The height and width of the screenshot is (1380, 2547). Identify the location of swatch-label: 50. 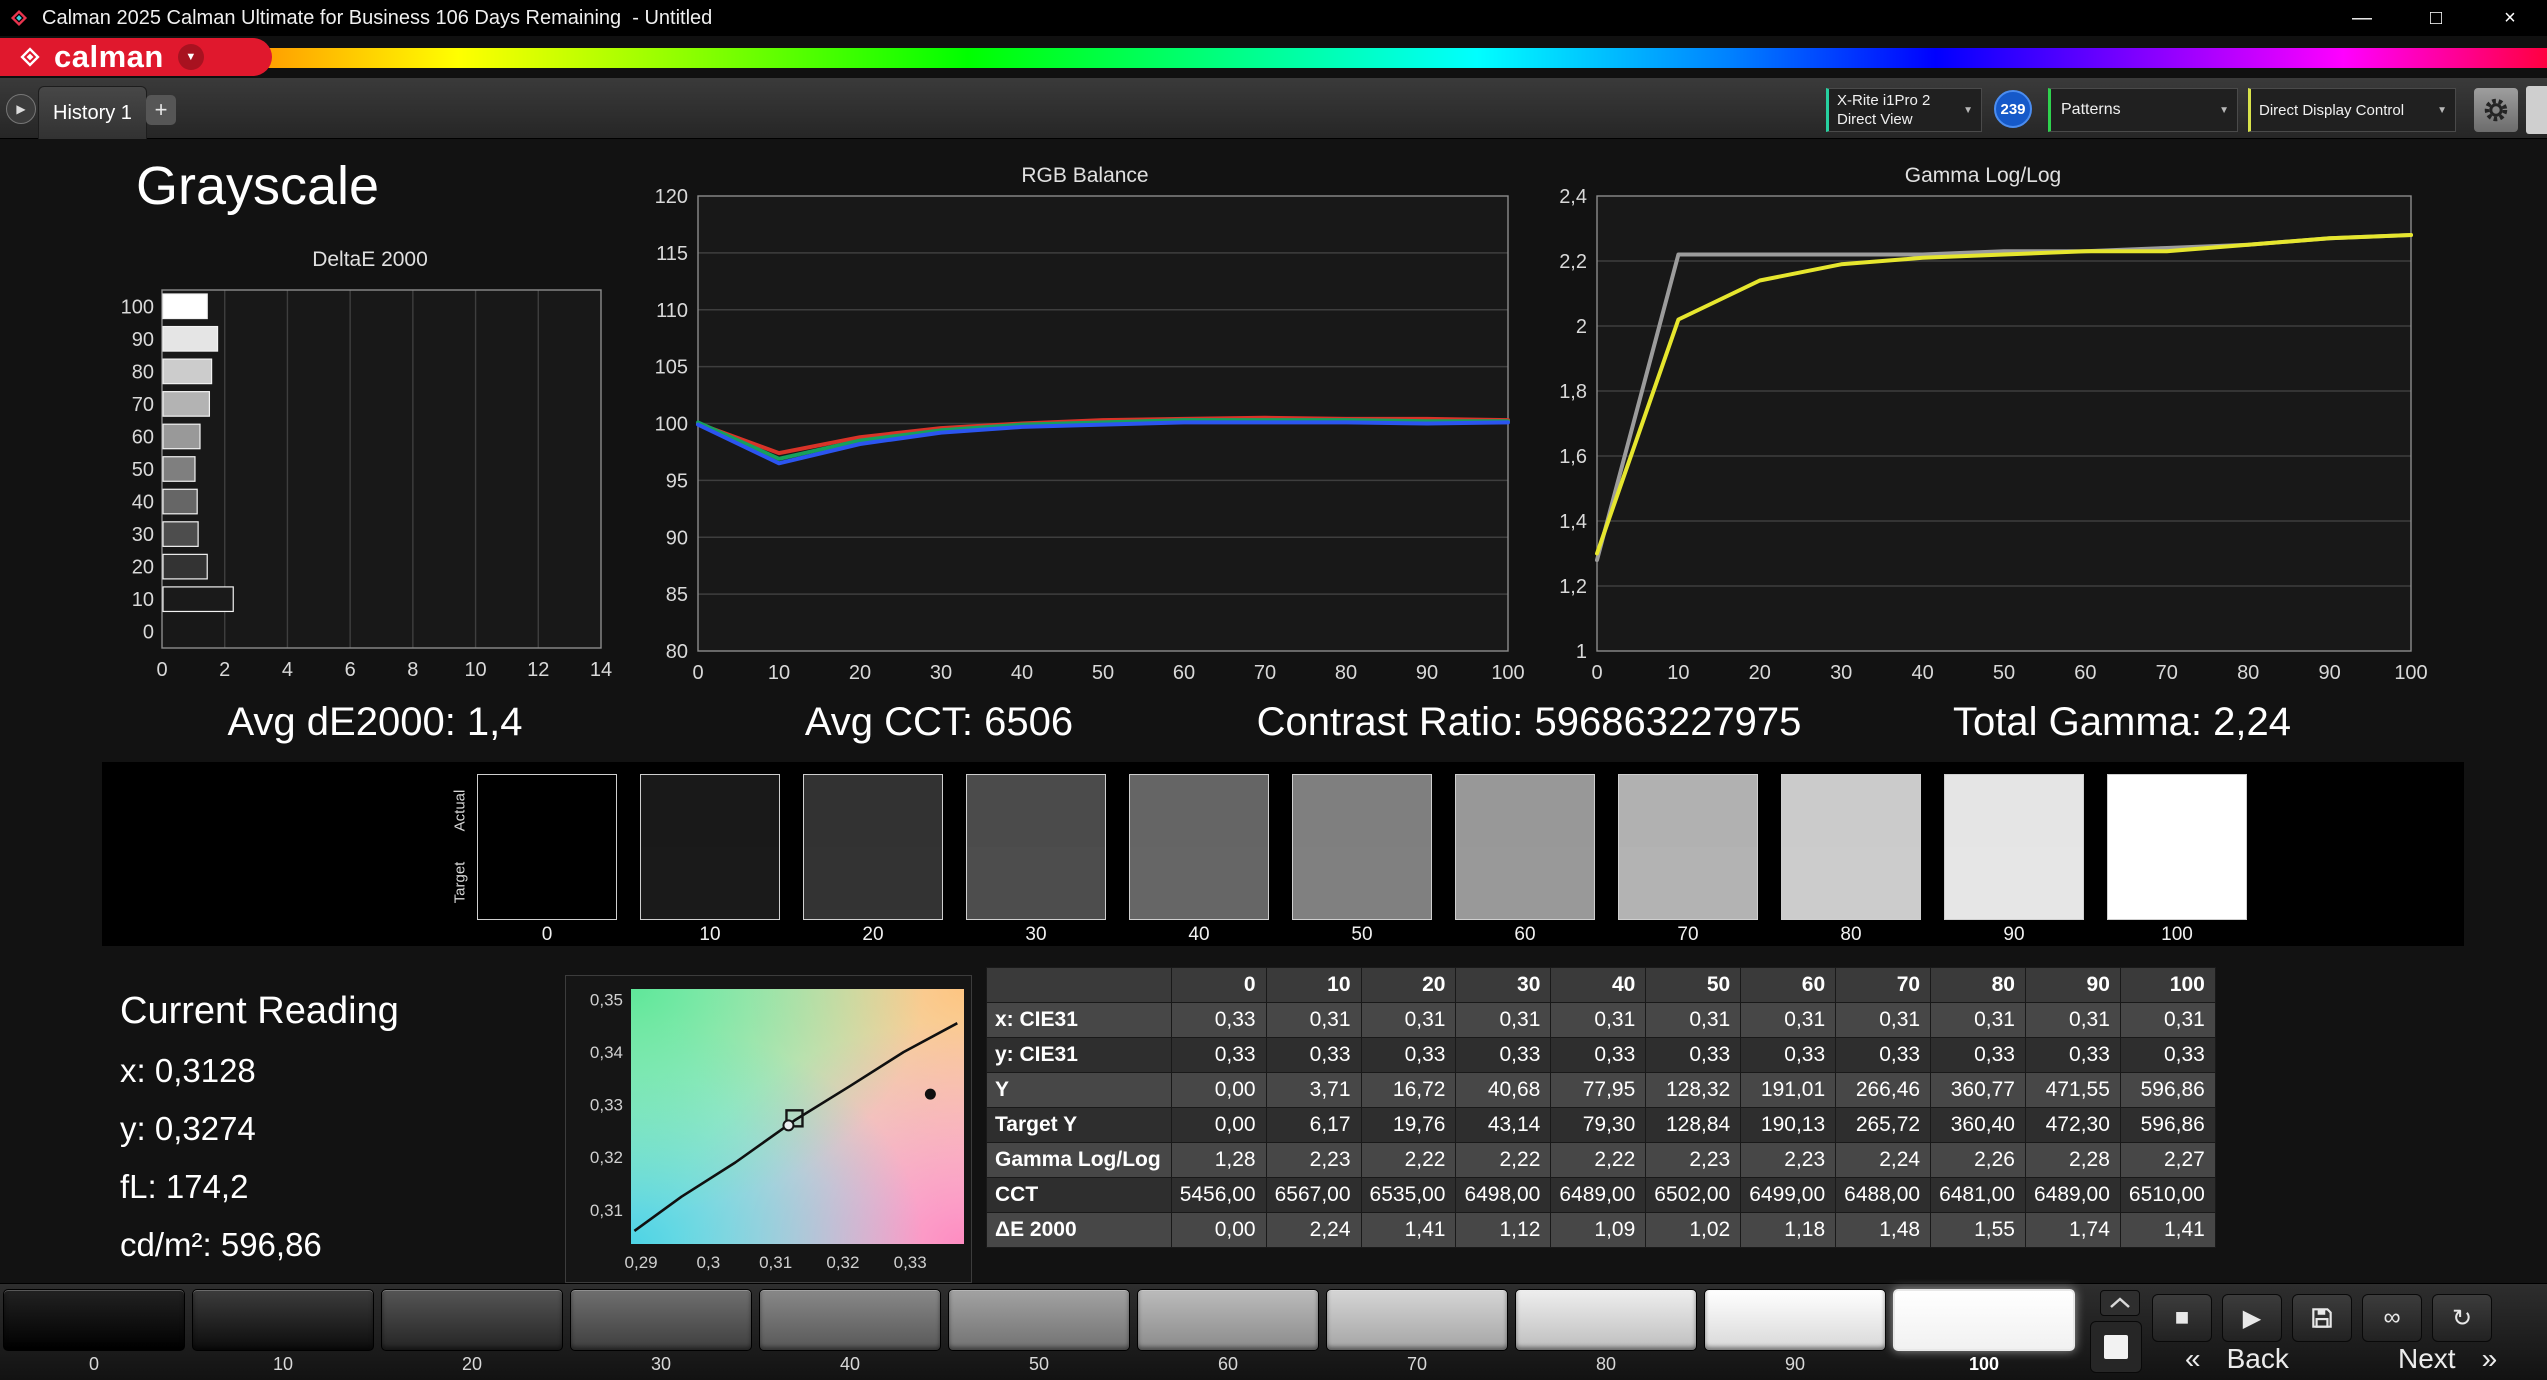
(1362, 934).